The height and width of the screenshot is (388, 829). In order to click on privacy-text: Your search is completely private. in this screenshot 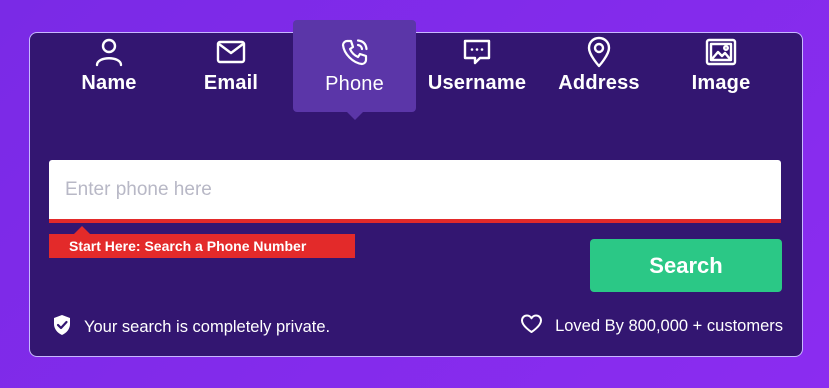, I will do `click(207, 327)`.